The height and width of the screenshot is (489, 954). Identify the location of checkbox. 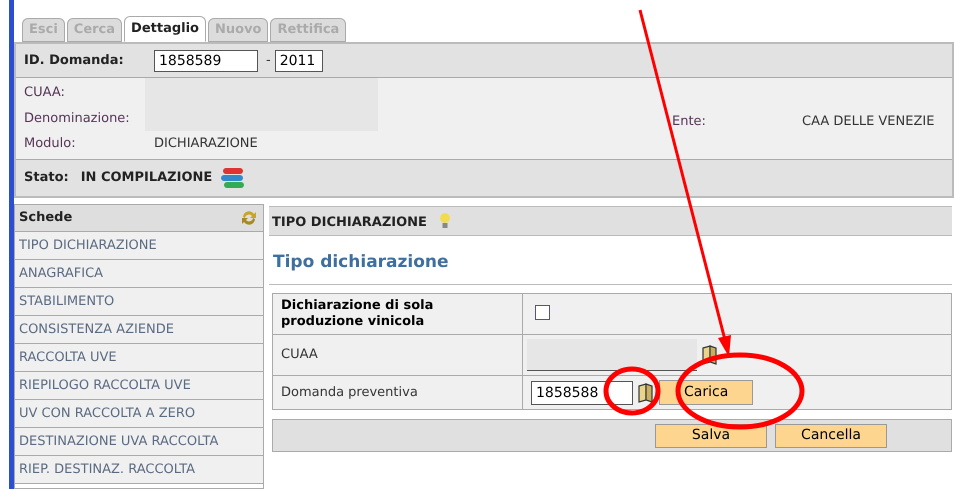
(542, 312).